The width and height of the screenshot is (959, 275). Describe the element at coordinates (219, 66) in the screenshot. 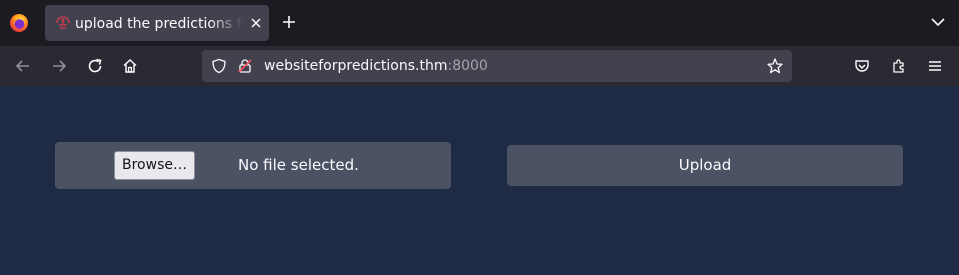

I see `tracking-protection-shield-icon` at that location.